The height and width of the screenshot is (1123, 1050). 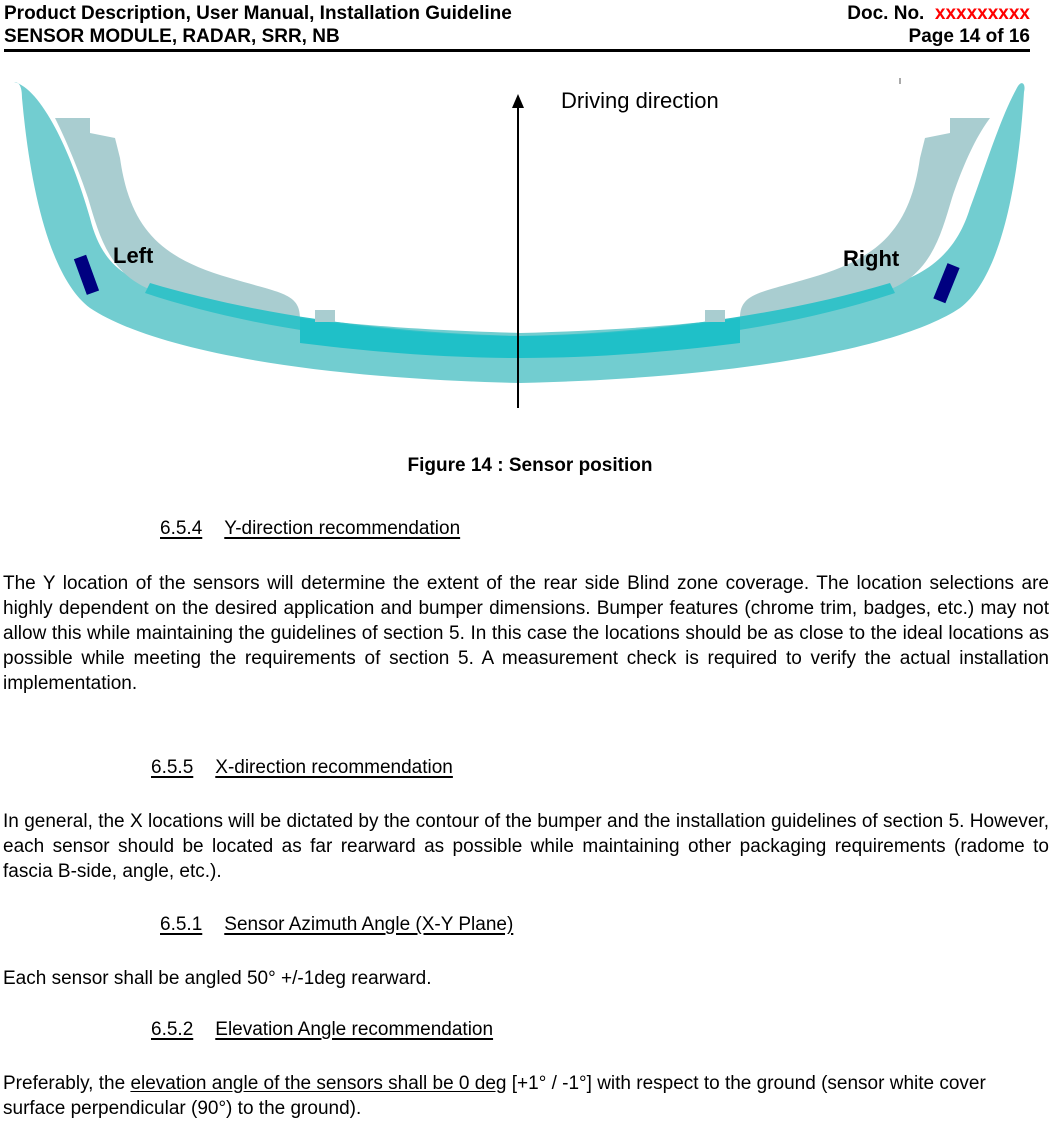 I want to click on section-number: 6.5.4, so click(x=181, y=528).